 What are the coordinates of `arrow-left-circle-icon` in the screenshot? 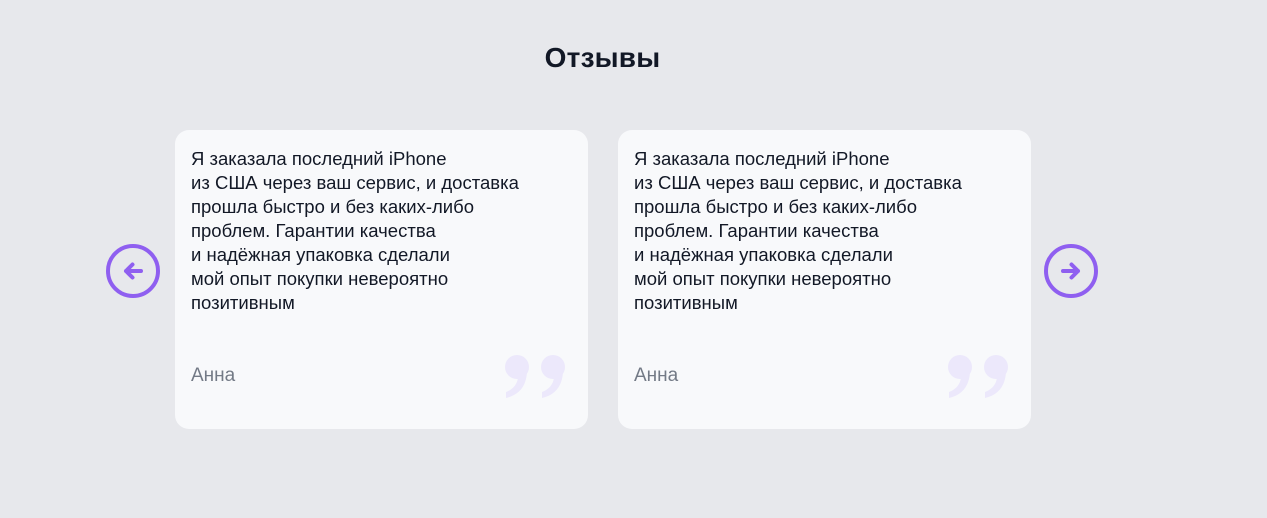 It's located at (133, 271).